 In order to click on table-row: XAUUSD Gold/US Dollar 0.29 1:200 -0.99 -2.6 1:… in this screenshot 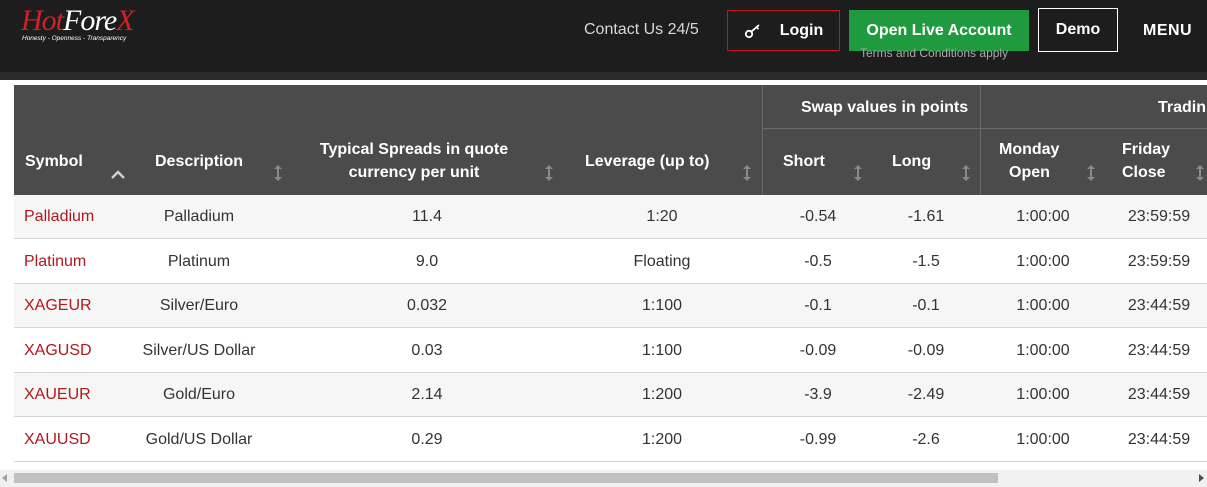, I will do `click(610, 440)`.